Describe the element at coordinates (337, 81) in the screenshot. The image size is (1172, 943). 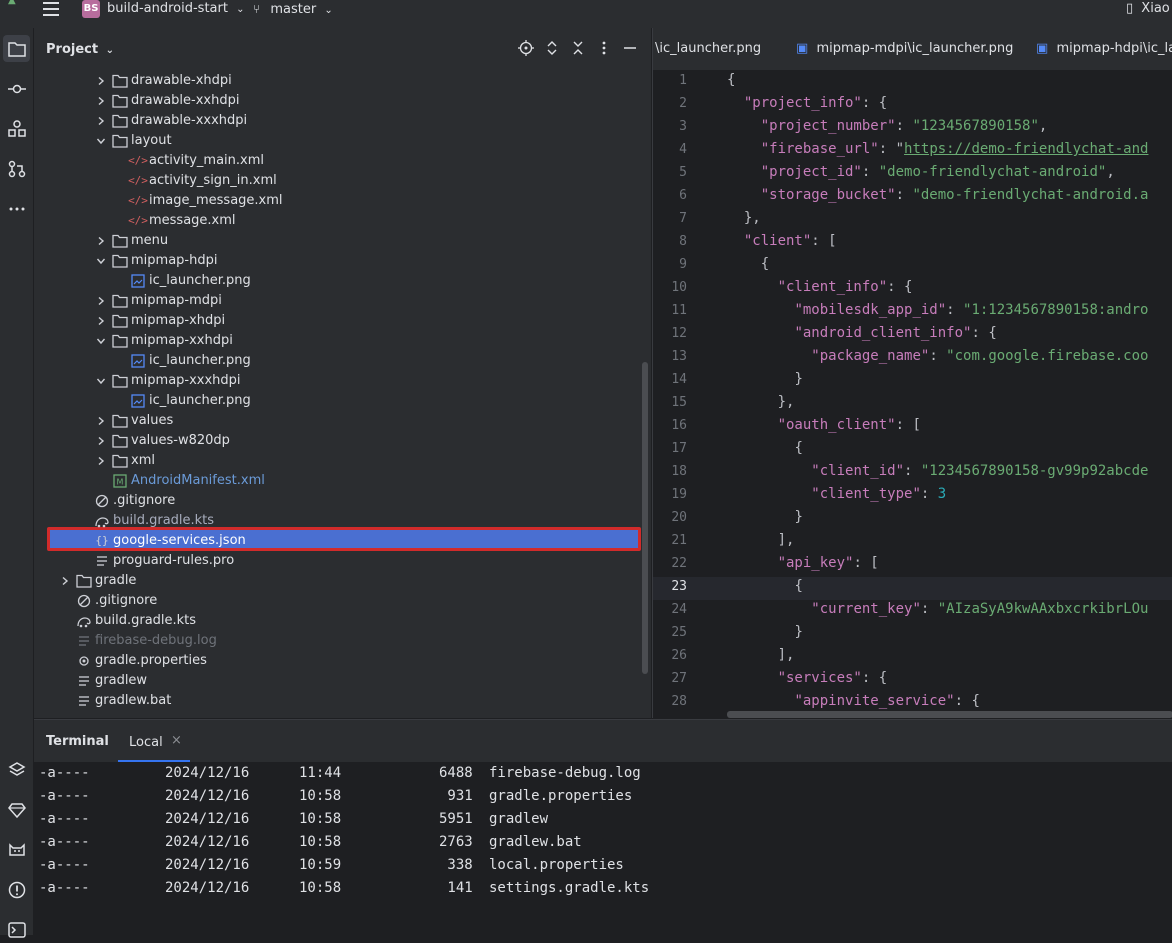
I see `tree-item: drawable-xhdpi` at that location.